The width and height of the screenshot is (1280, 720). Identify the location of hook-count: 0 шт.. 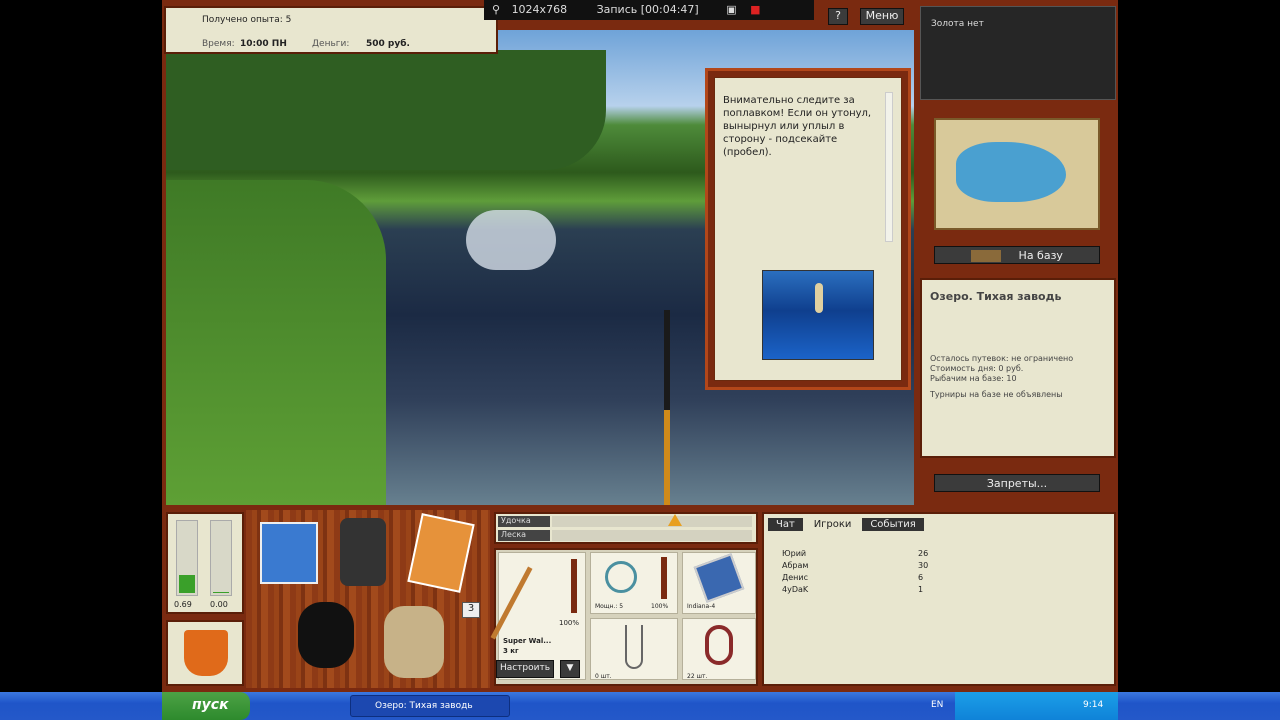
(603, 676).